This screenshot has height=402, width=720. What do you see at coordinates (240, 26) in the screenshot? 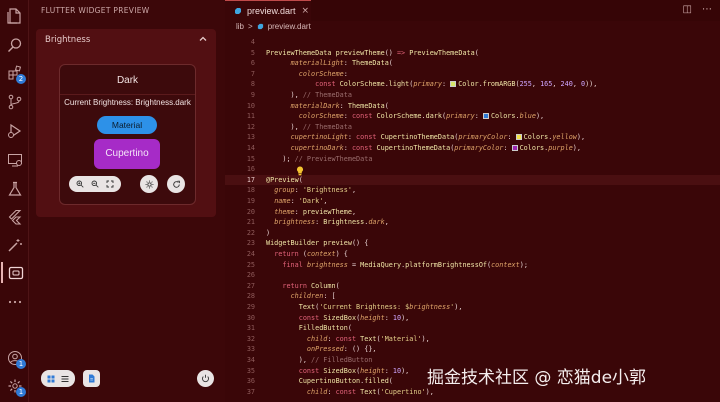
I see `breadcrumb-folder: lib` at bounding box center [240, 26].